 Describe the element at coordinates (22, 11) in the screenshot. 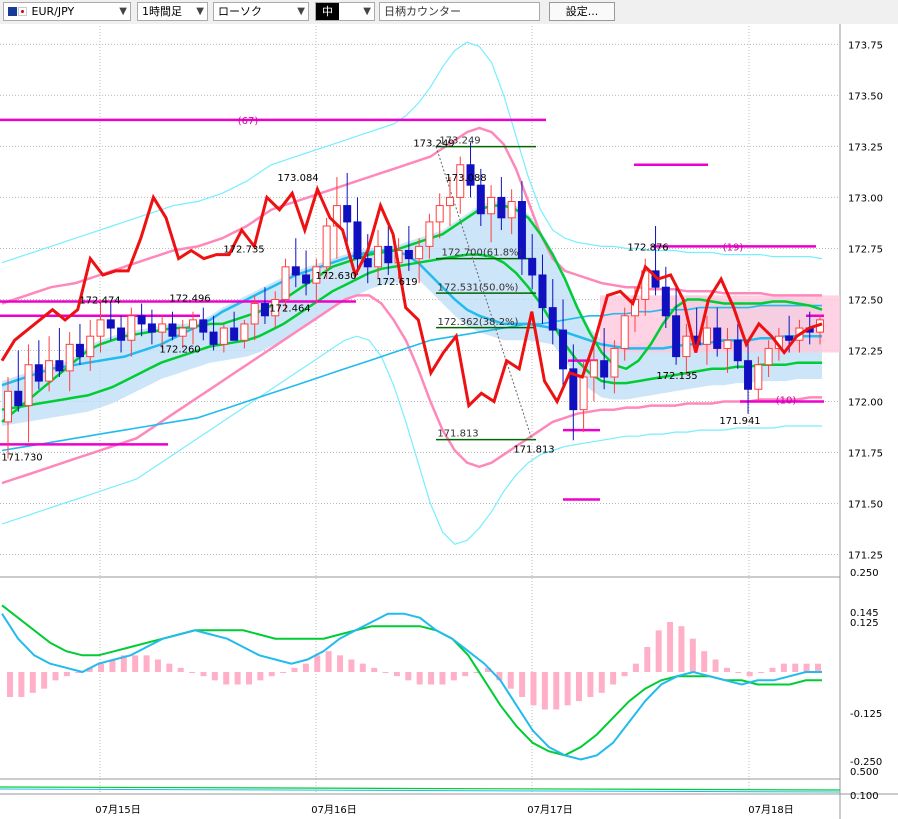

I see `jp-flag-icon` at that location.